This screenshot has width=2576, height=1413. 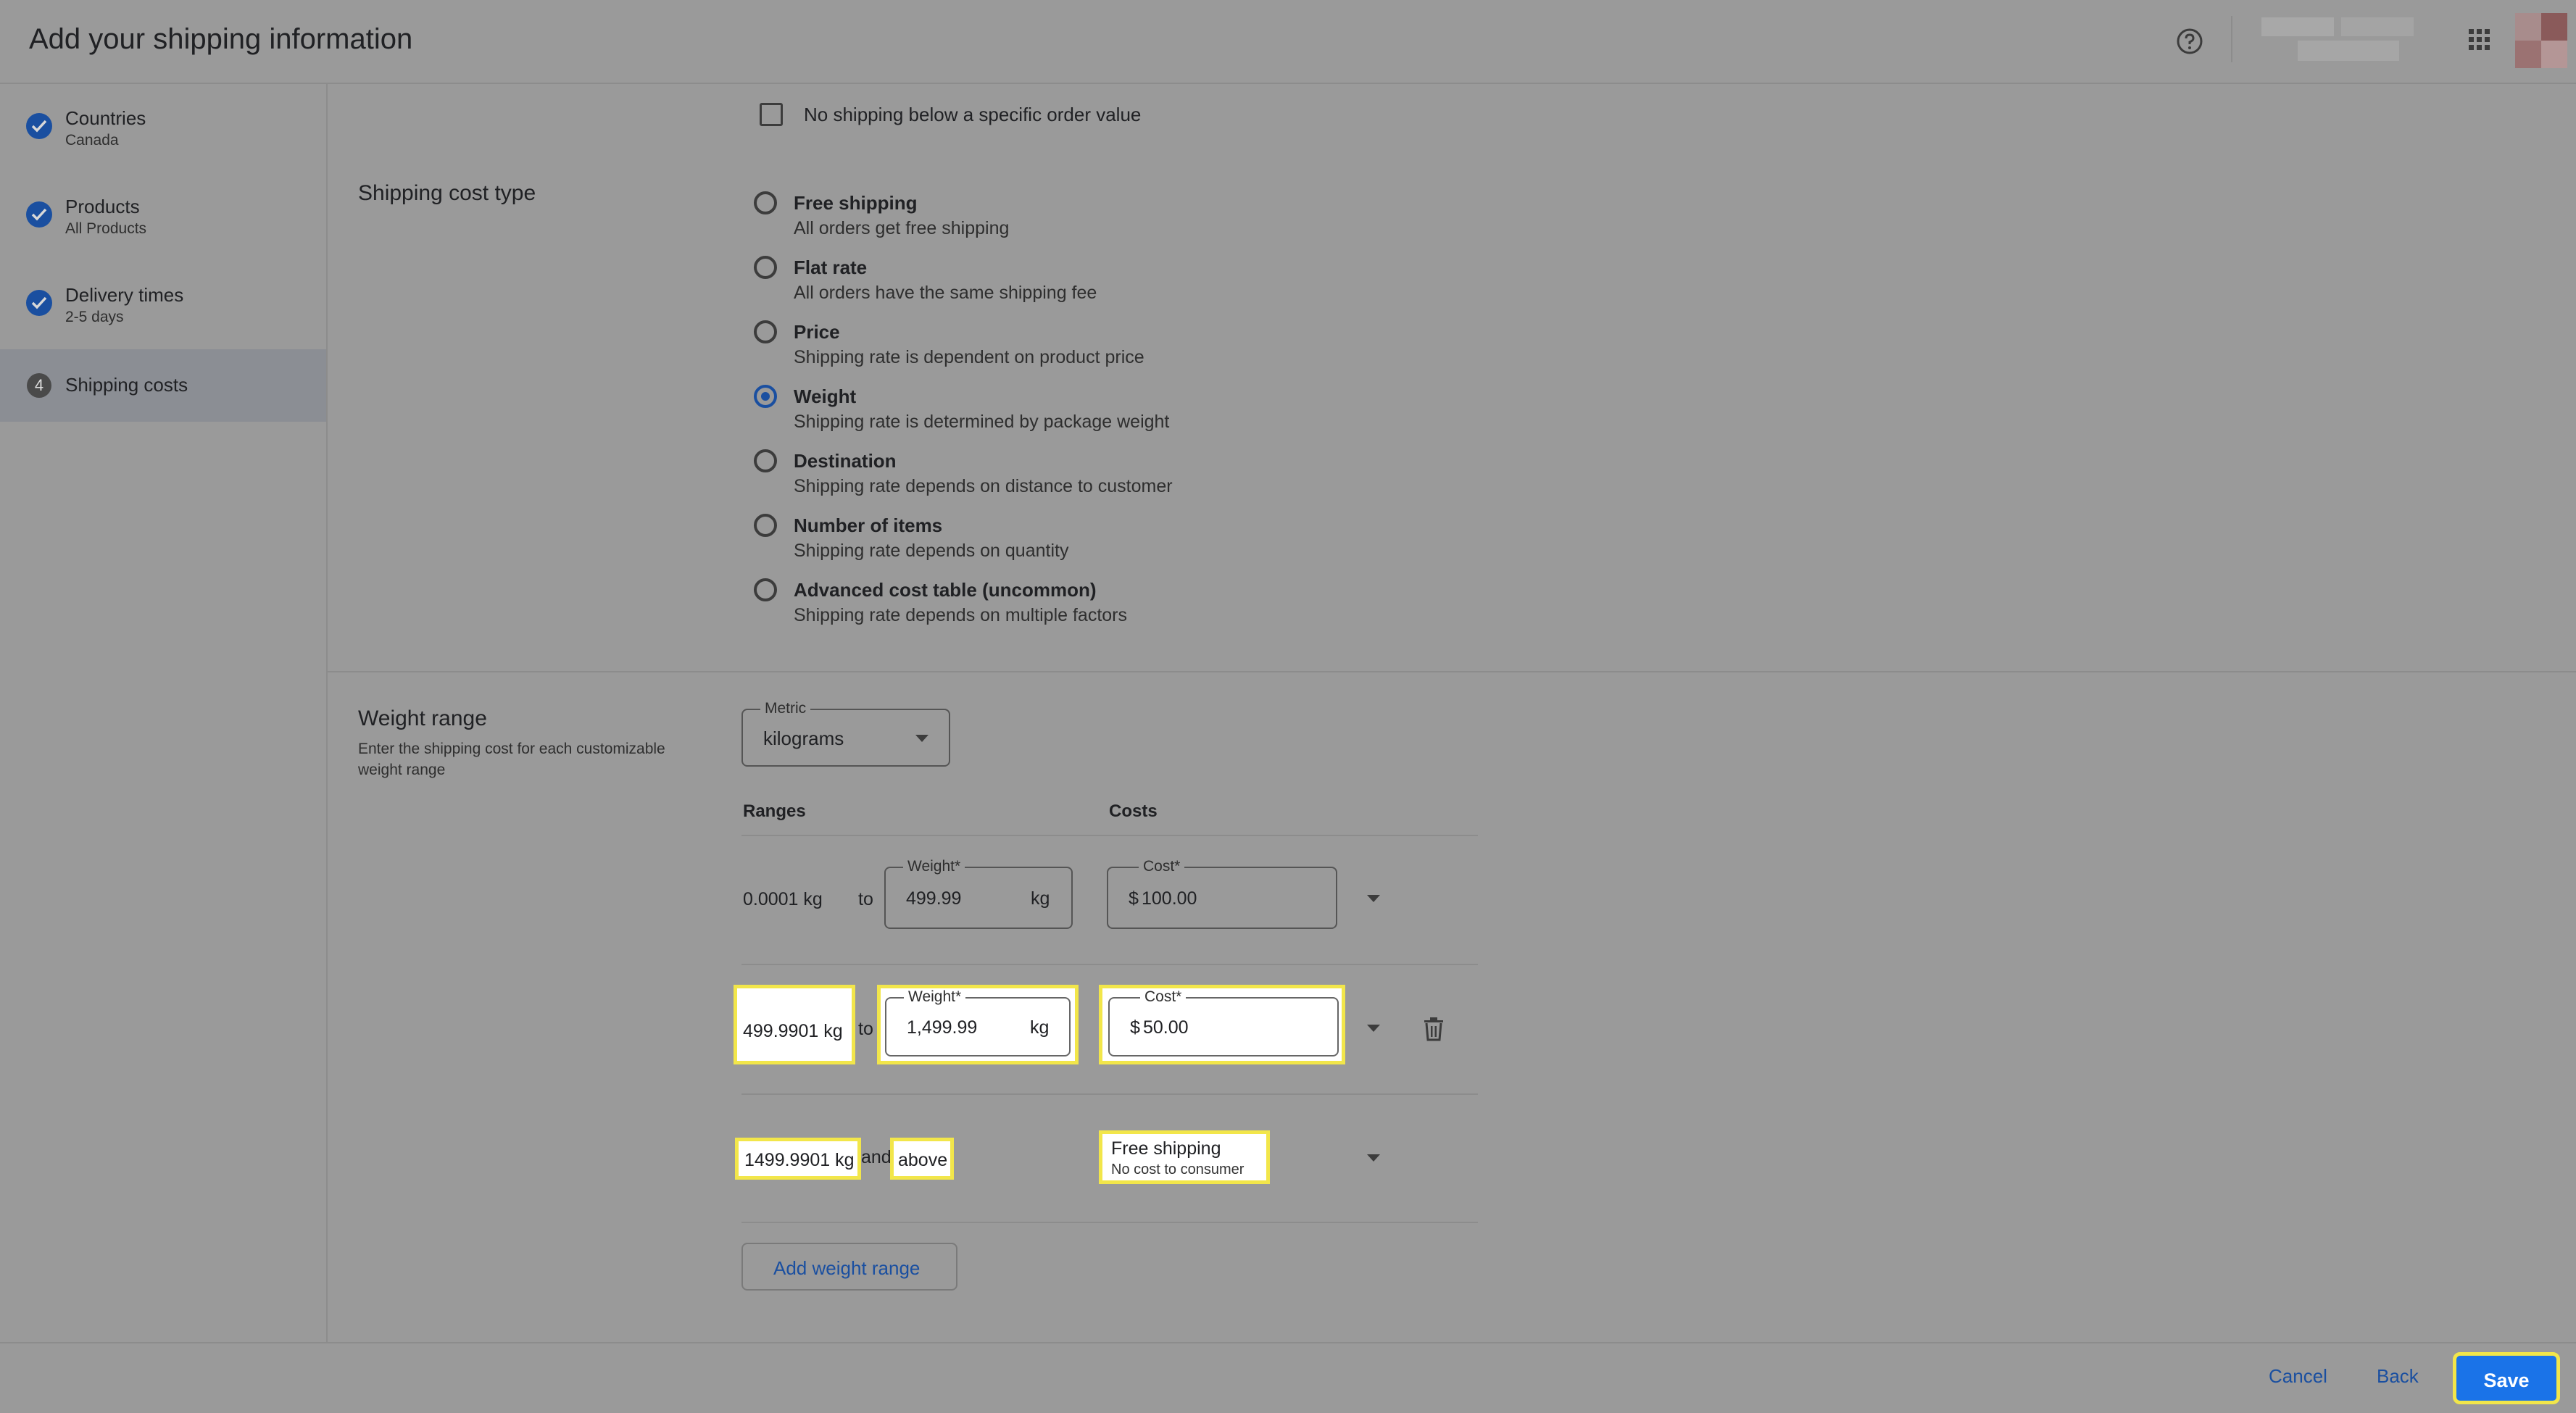 I want to click on cost-input-highlight: Cost* $ 50.00, so click(x=1222, y=1024).